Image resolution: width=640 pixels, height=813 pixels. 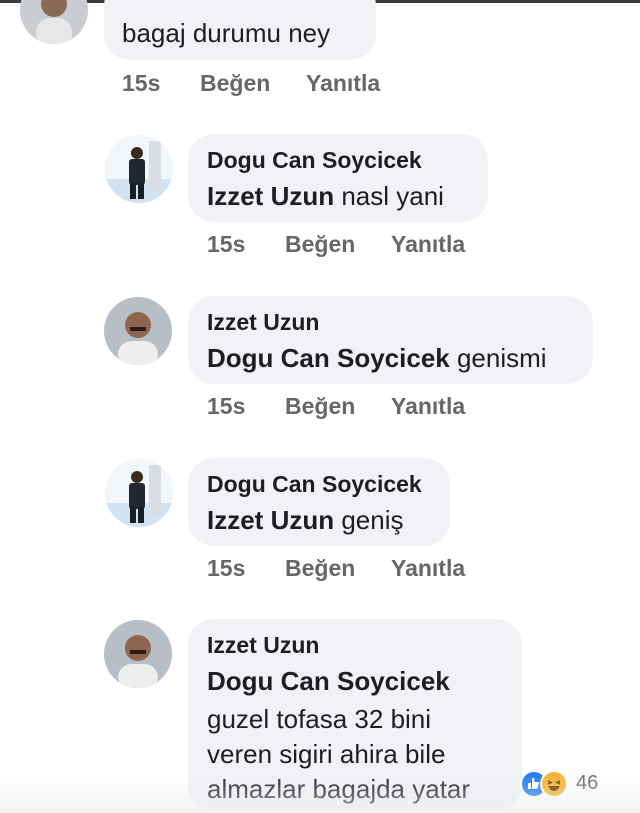 What do you see at coordinates (554, 784) in the screenshot?
I see `haha-icon` at bounding box center [554, 784].